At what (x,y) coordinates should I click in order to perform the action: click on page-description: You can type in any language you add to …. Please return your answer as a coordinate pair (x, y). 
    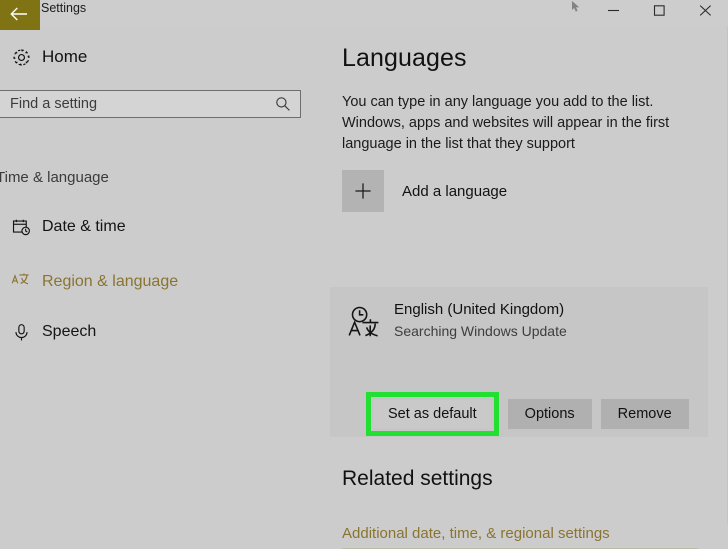
    Looking at the image, I should click on (506, 123).